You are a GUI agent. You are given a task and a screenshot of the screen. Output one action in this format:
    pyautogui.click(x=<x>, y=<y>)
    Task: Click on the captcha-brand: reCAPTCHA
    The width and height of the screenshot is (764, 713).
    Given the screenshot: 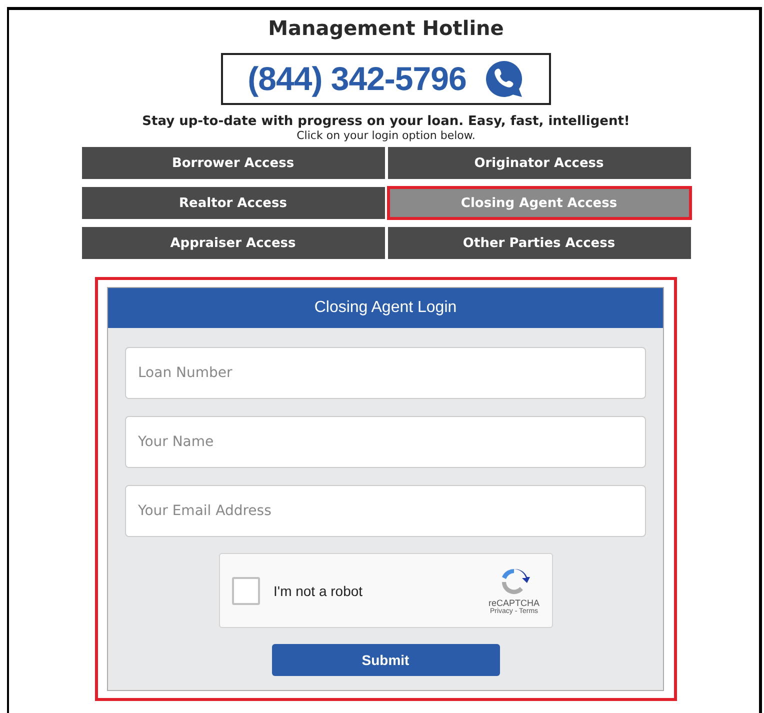 What is the action you would take?
    pyautogui.click(x=514, y=603)
    